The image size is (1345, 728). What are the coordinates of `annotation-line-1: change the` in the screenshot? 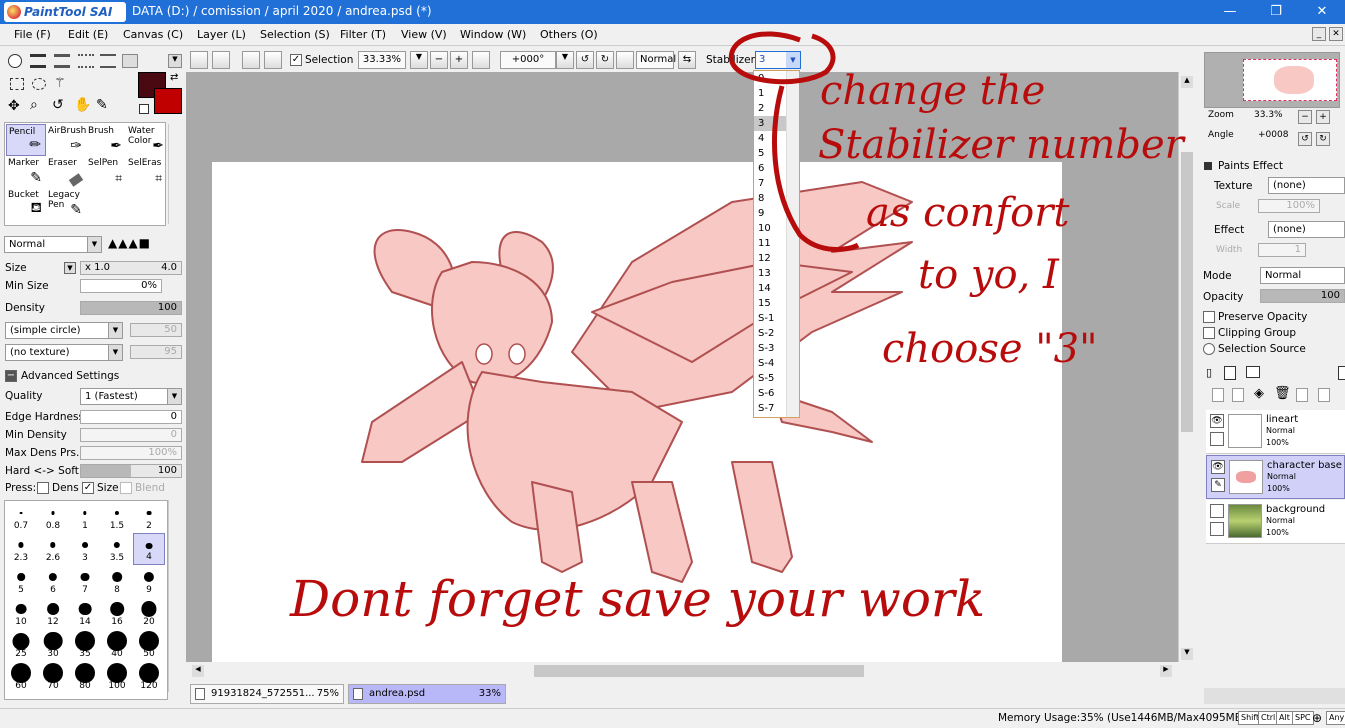 It's located at (933, 91).